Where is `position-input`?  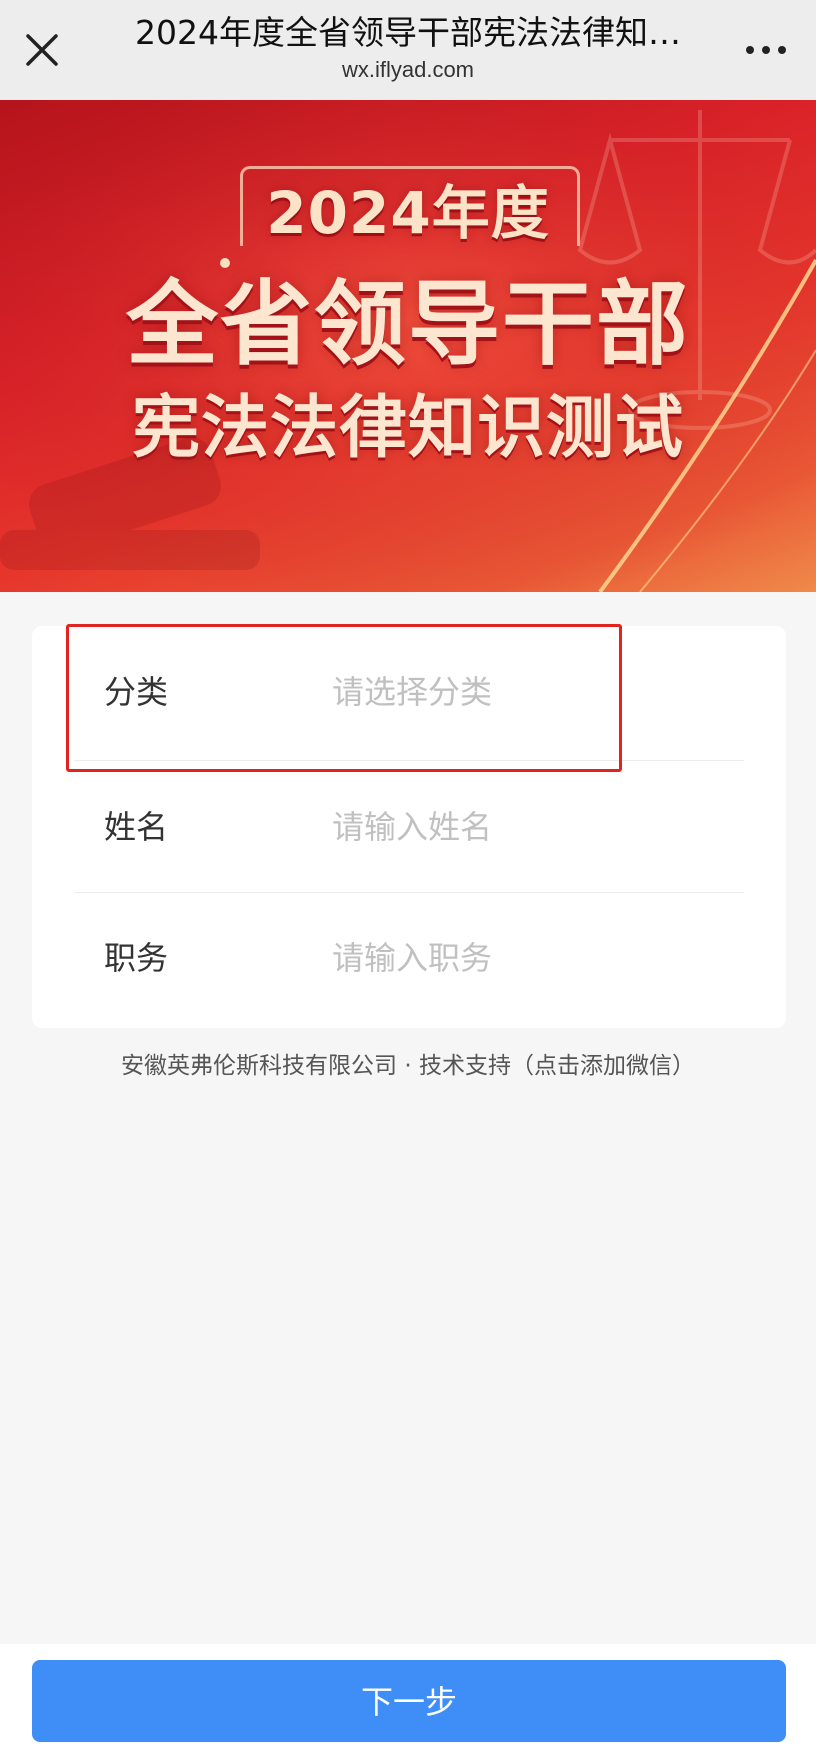 position-input is located at coordinates (532, 958).